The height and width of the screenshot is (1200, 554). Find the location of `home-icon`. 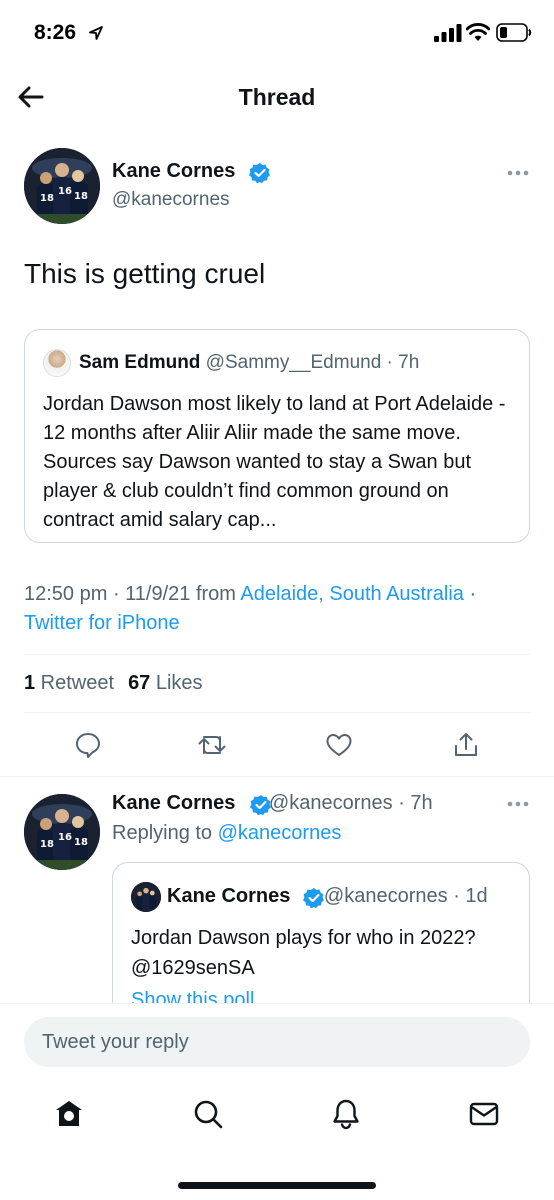

home-icon is located at coordinates (69, 1113).